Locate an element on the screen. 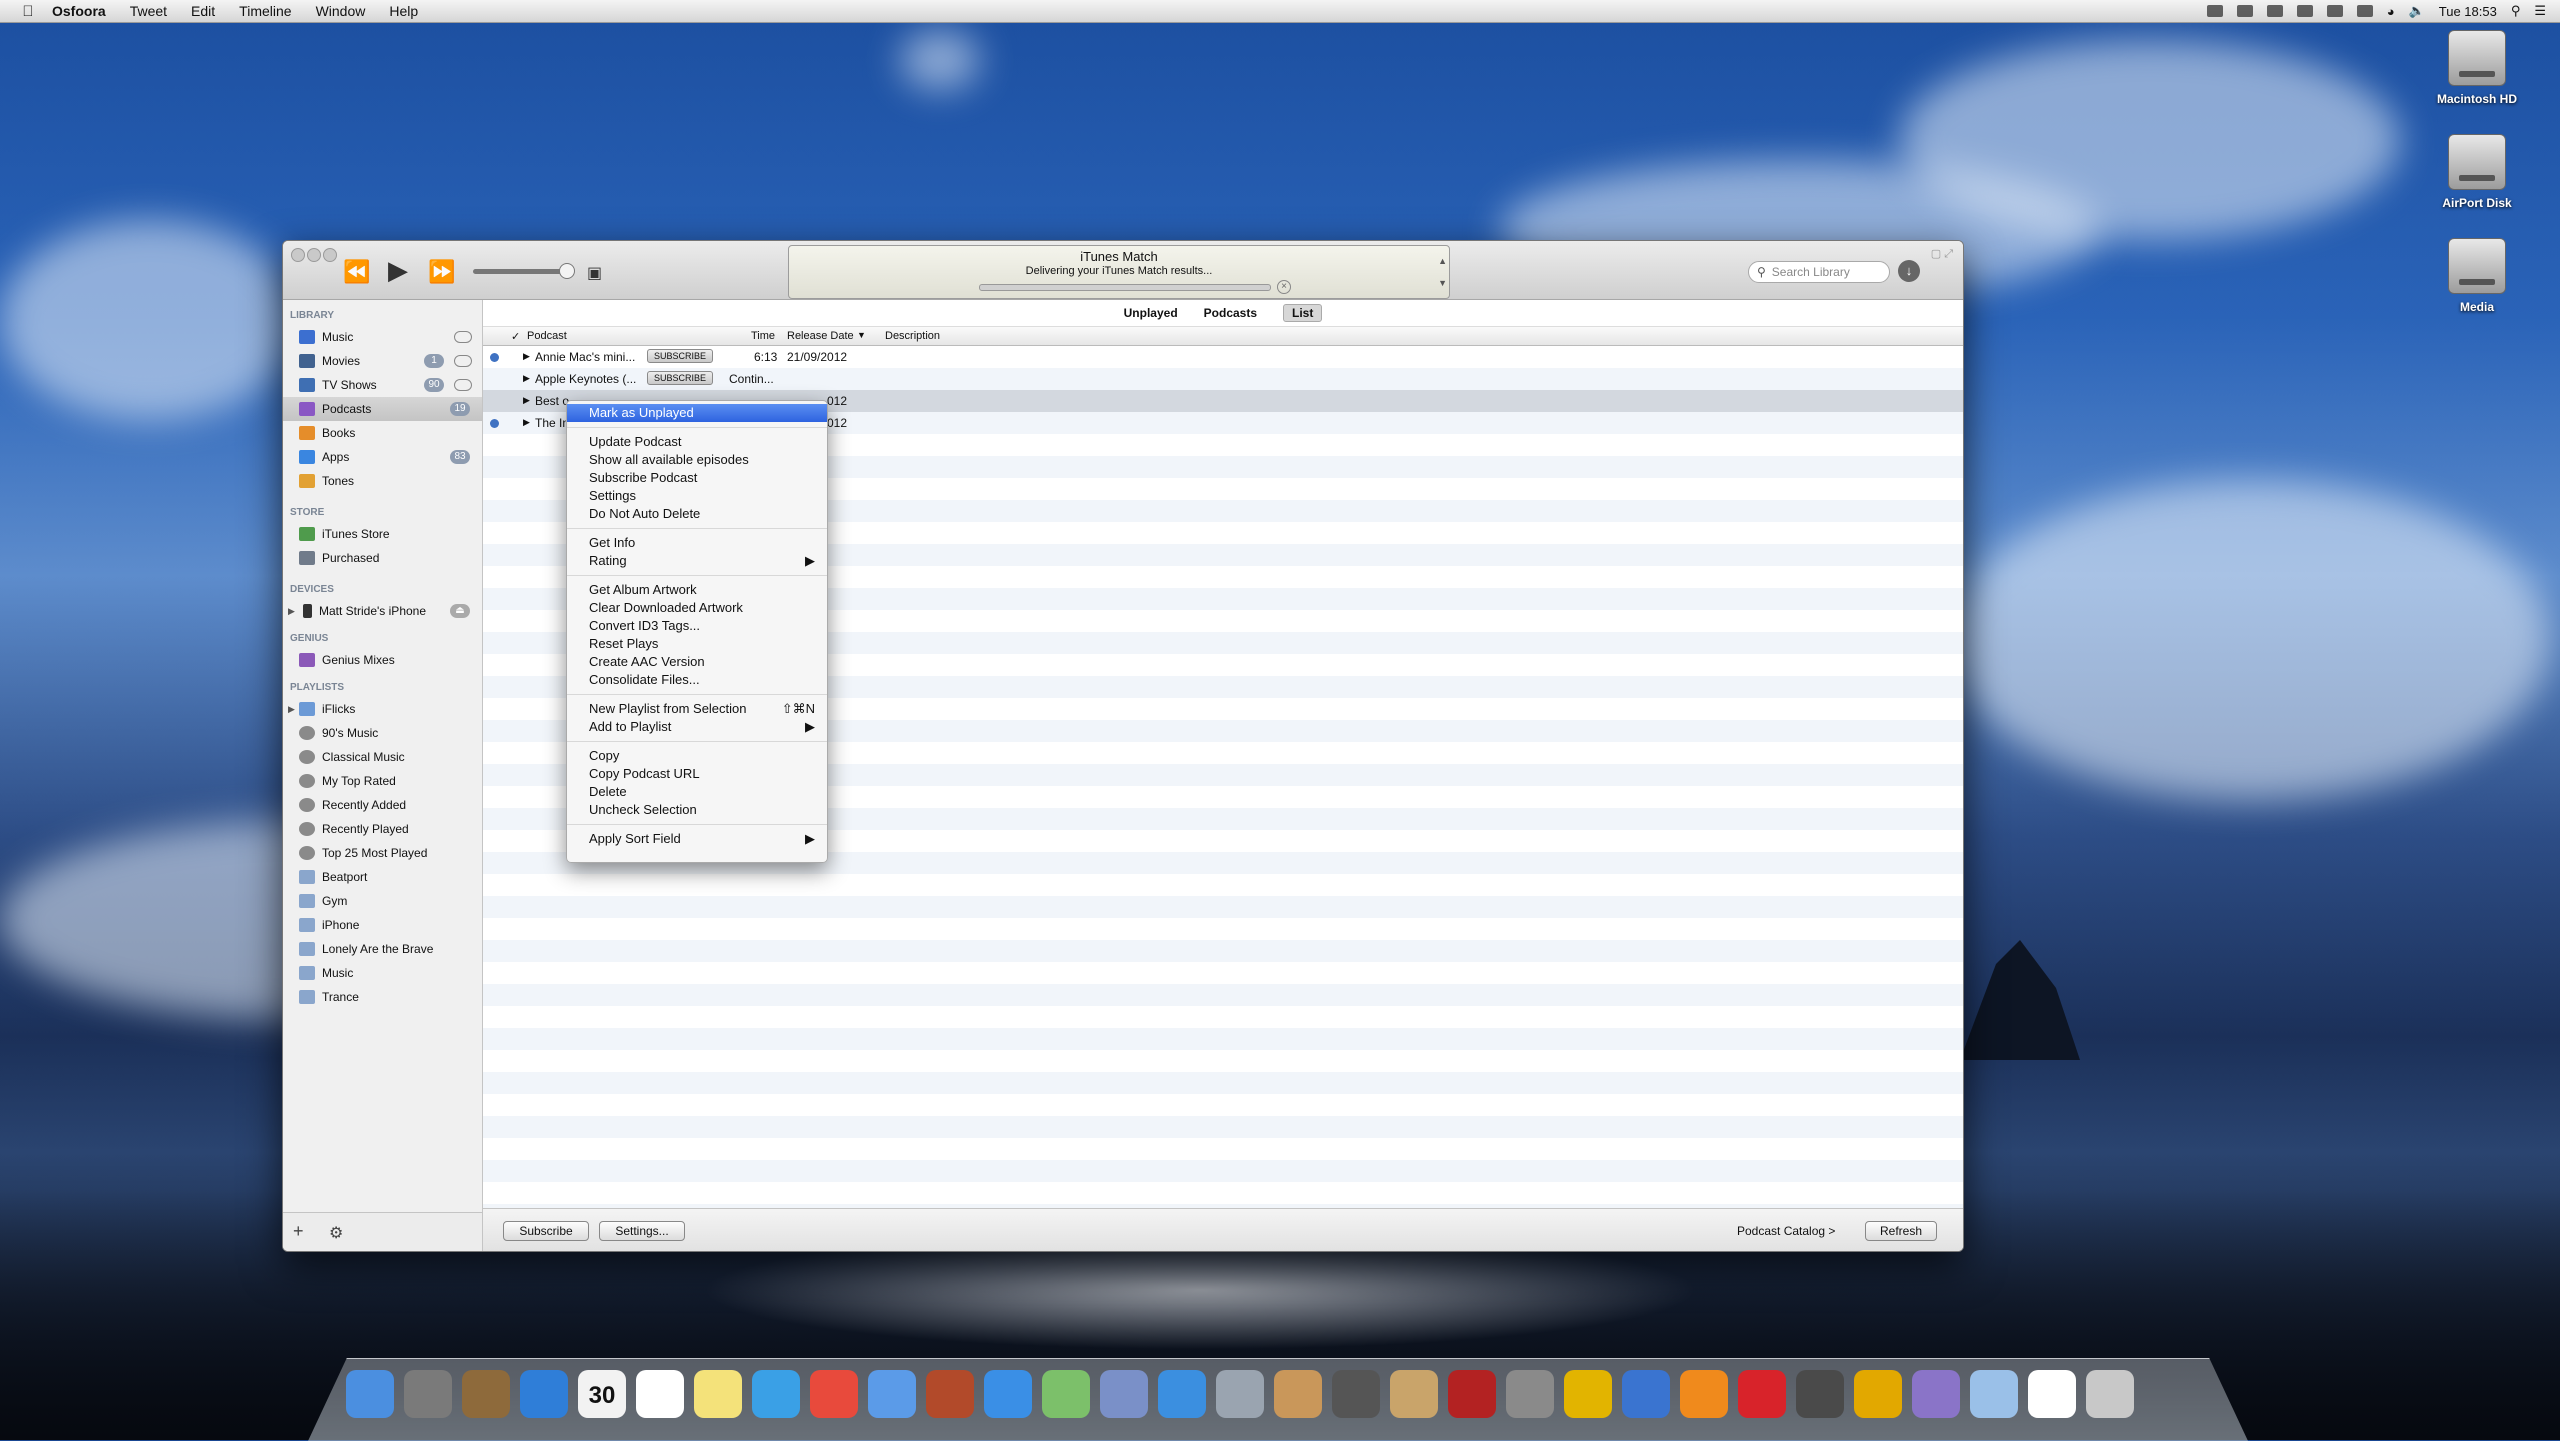  battery-icon is located at coordinates (2304, 11).